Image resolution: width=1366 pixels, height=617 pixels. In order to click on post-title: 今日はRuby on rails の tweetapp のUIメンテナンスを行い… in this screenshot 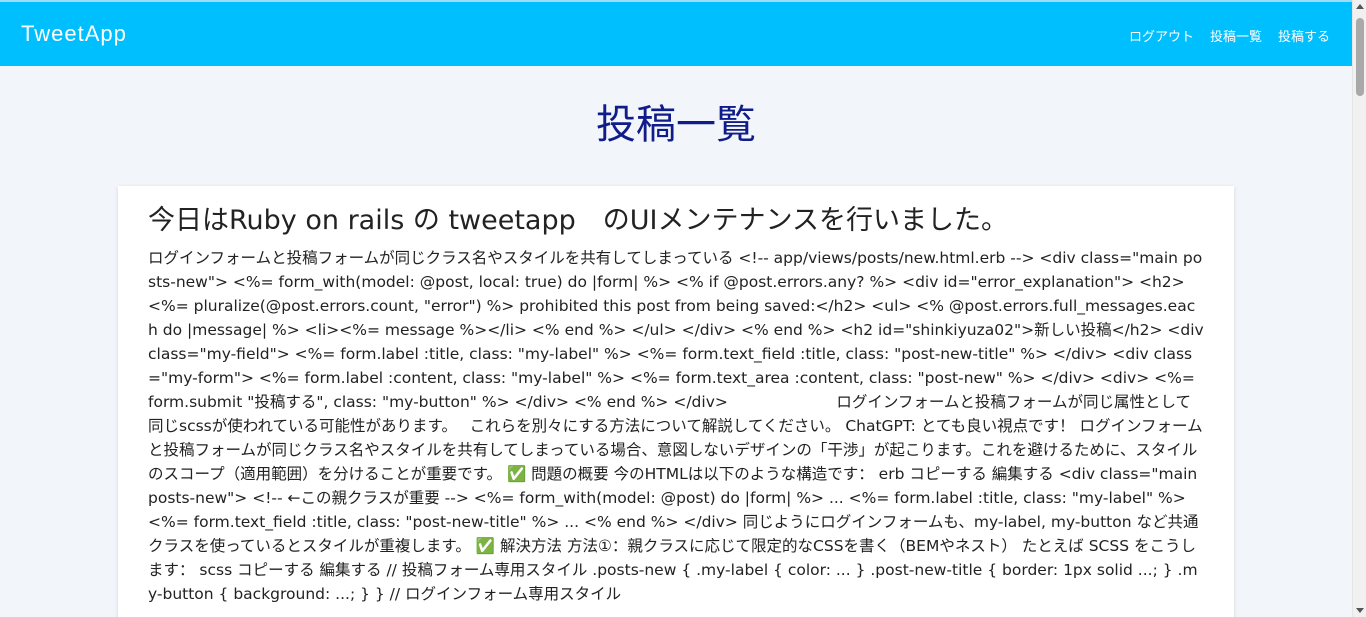, I will do `click(676, 221)`.